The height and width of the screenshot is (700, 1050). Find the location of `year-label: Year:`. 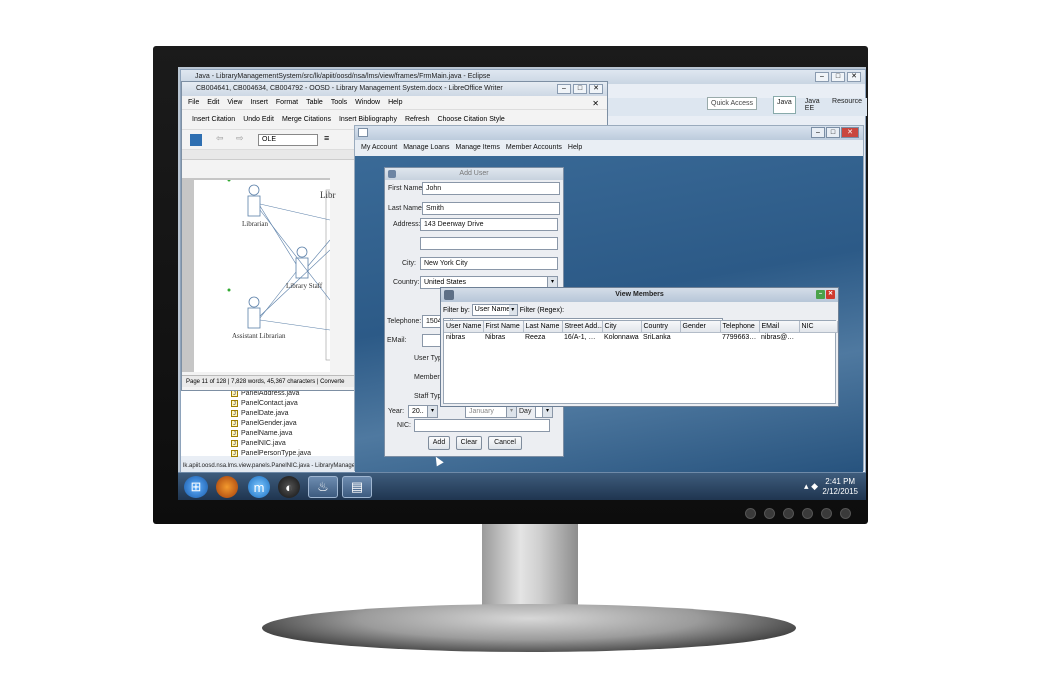

year-label: Year: is located at coordinates (396, 411).